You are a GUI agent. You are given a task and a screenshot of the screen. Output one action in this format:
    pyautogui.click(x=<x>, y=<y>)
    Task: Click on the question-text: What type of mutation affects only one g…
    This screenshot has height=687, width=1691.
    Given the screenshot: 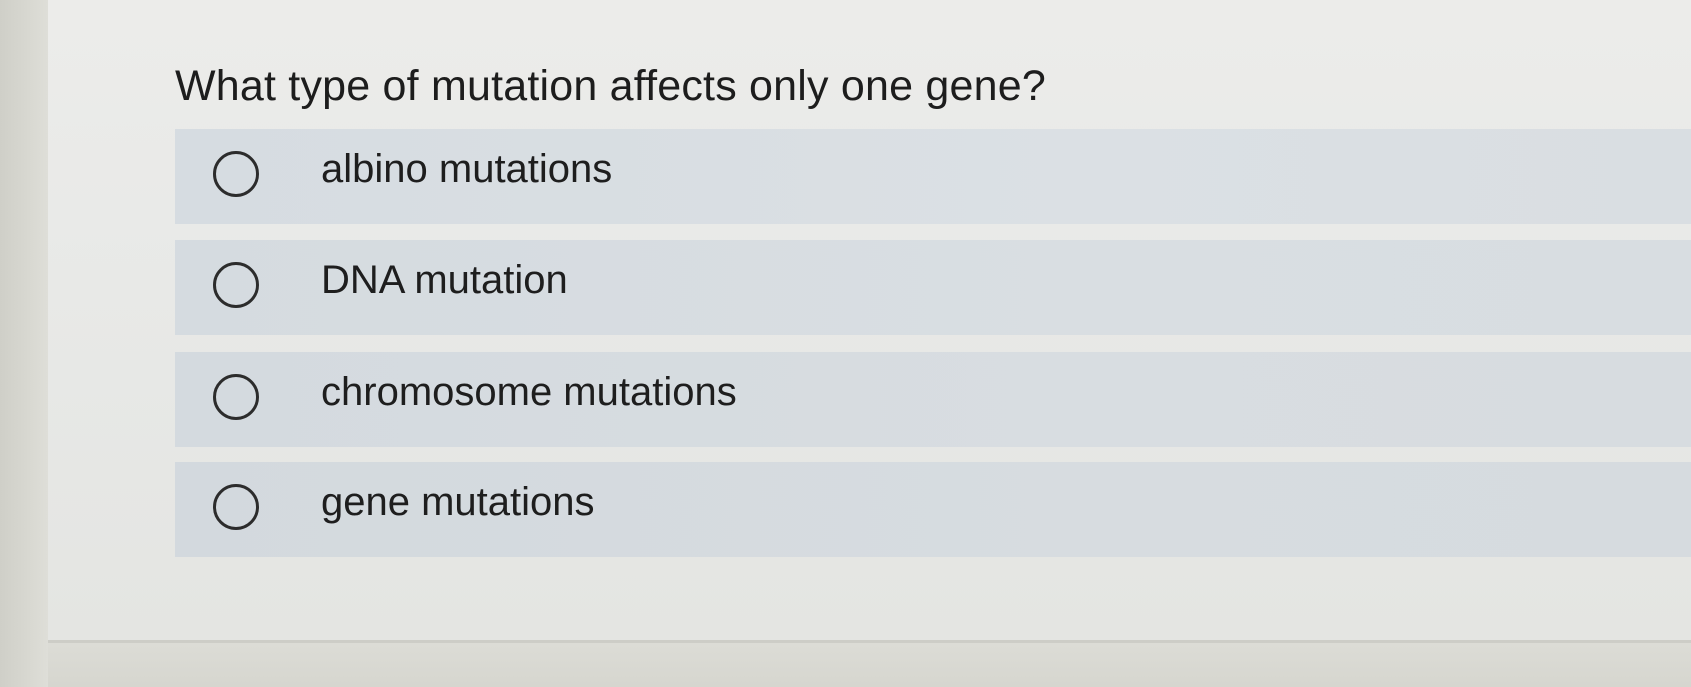 What is the action you would take?
    pyautogui.click(x=610, y=86)
    